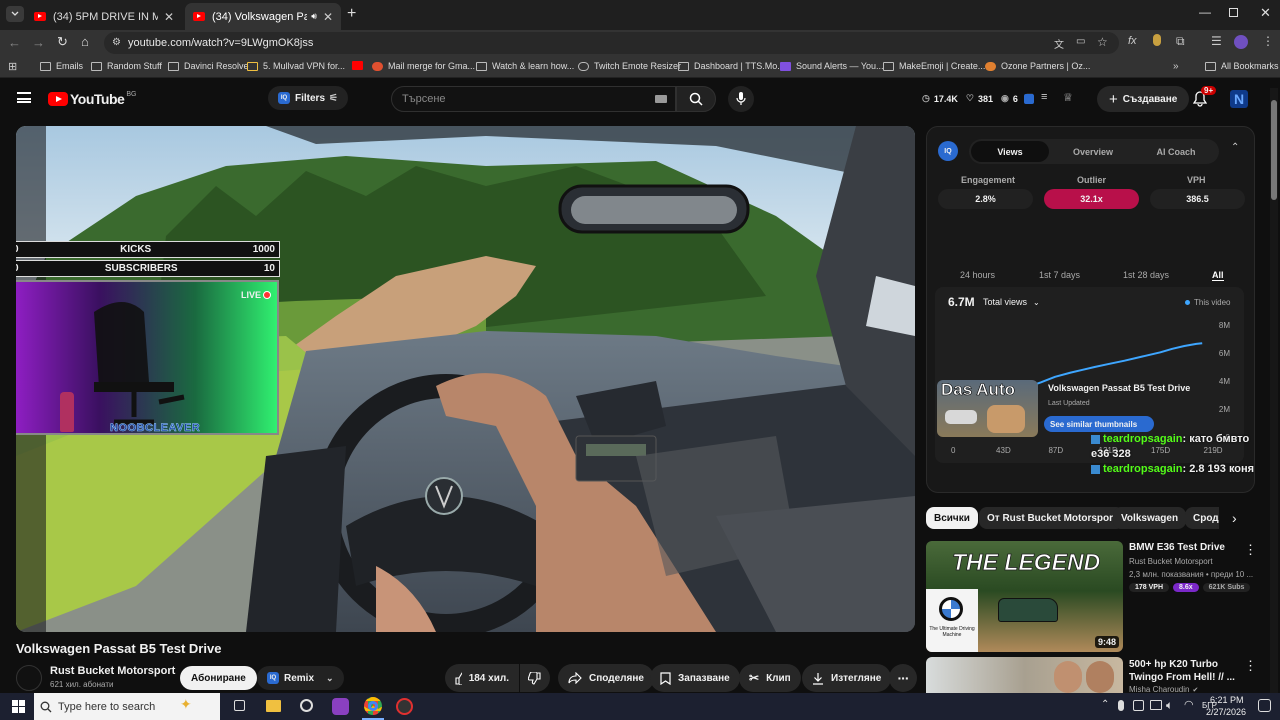 The width and height of the screenshot is (1280, 720). Describe the element at coordinates (1105, 704) in the screenshot. I see `tray-chevron-icon: ⌃` at that location.